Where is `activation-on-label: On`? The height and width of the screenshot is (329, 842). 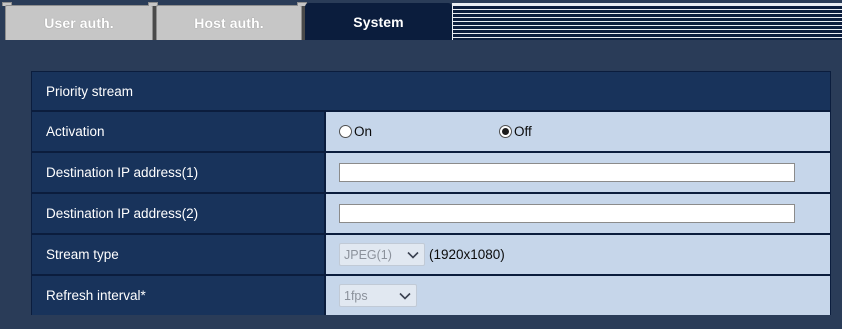 activation-on-label: On is located at coordinates (363, 131).